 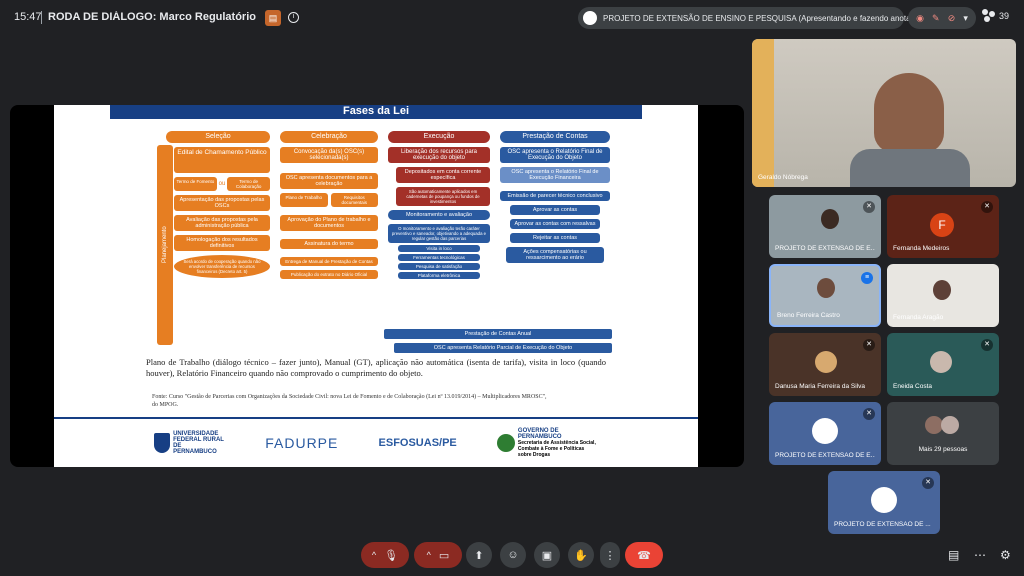 What do you see at coordinates (329, 155) in the screenshot?
I see `flow-box: Convocação da(s) OSC(s) selecionada(s)` at bounding box center [329, 155].